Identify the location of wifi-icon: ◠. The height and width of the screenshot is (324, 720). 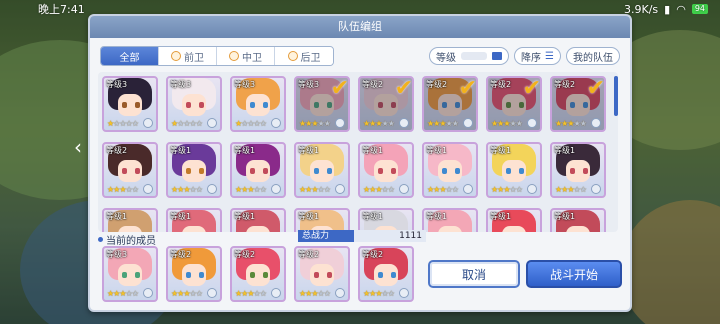
(681, 9).